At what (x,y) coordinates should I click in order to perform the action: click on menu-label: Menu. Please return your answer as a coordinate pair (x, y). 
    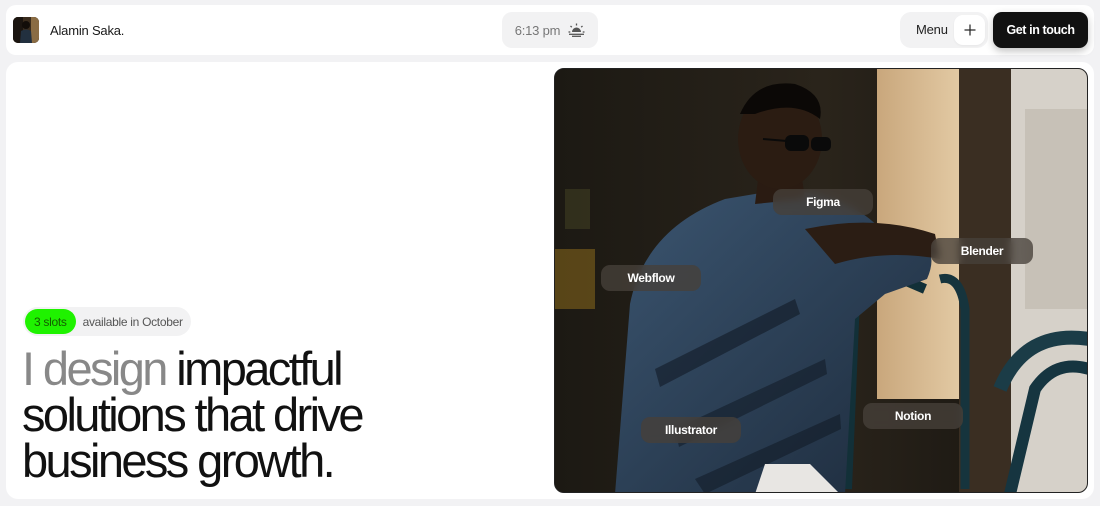
    Looking at the image, I should click on (932, 29).